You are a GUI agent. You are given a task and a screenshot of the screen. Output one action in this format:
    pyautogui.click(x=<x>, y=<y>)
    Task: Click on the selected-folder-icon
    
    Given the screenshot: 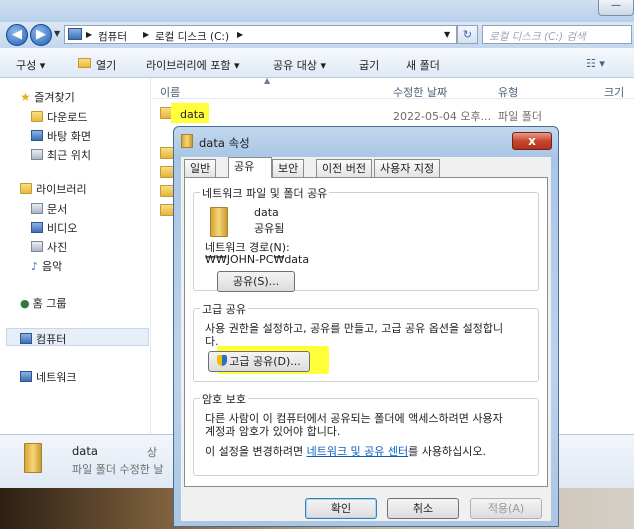 What is the action you would take?
    pyautogui.click(x=33, y=458)
    